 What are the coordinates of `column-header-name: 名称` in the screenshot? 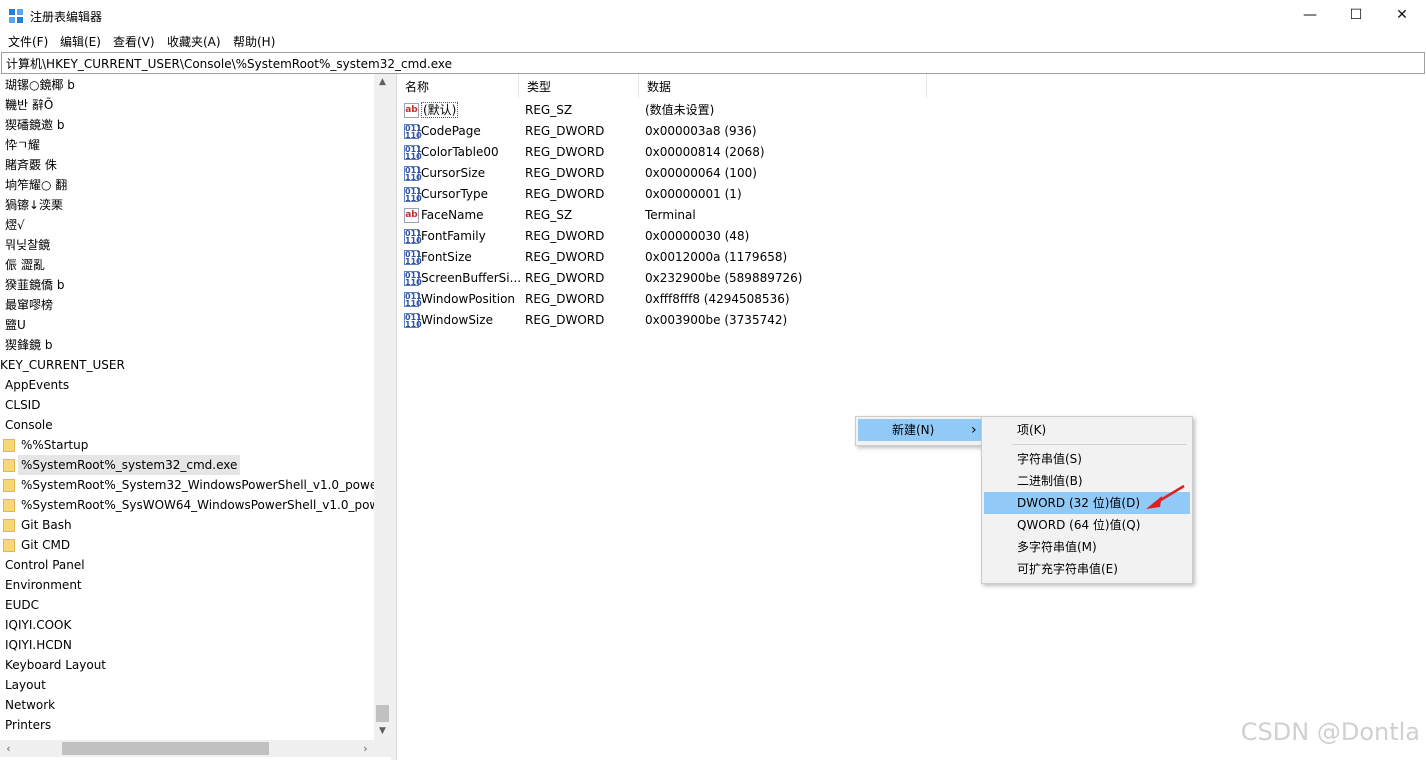 It's located at (458, 86).